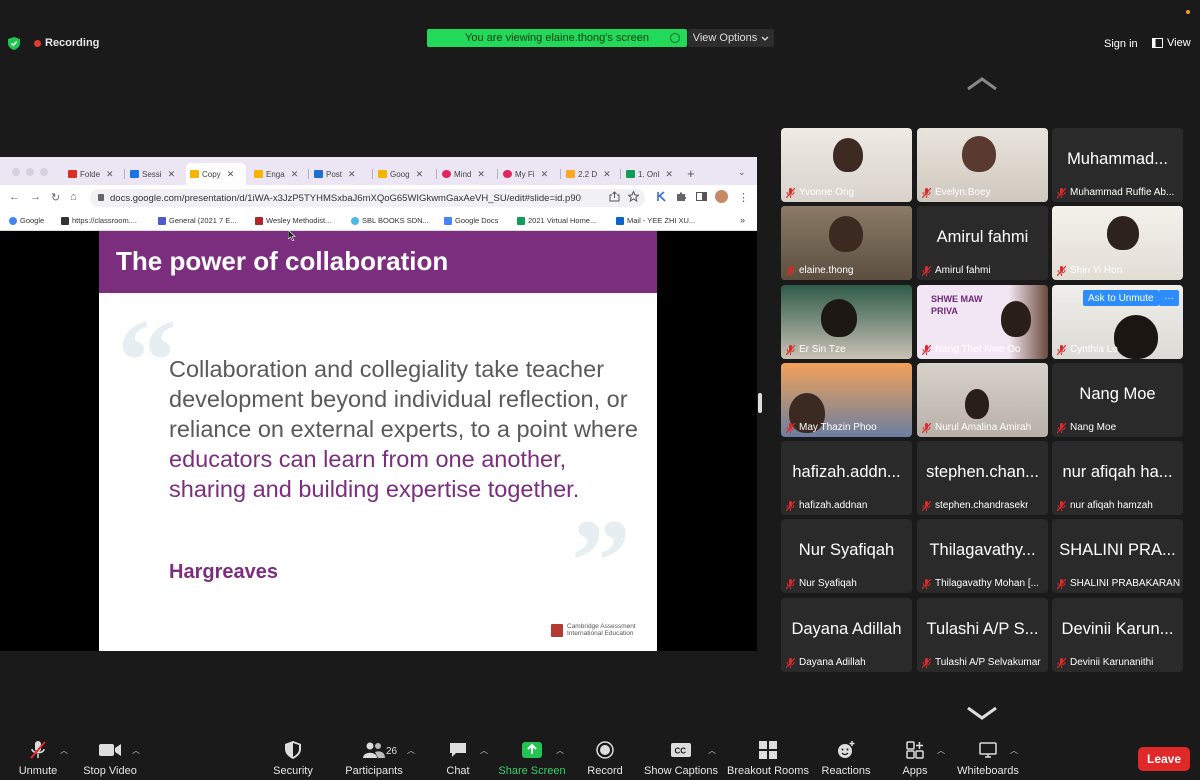 The width and height of the screenshot is (1200, 780). Describe the element at coordinates (846, 478) in the screenshot. I see `participant-tile: hafizah.addn... hafizah.addnan` at that location.